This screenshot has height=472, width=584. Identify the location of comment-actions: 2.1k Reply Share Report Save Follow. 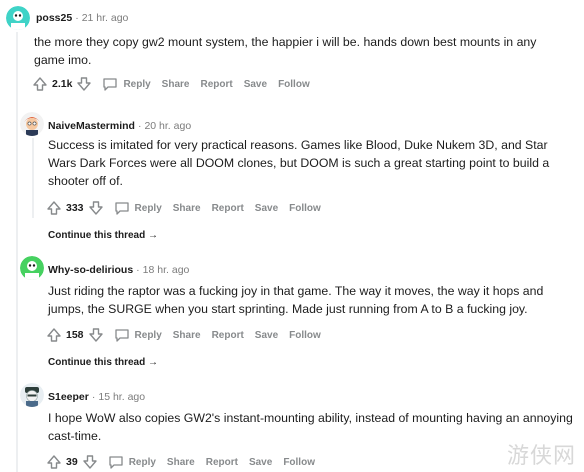
(171, 84).